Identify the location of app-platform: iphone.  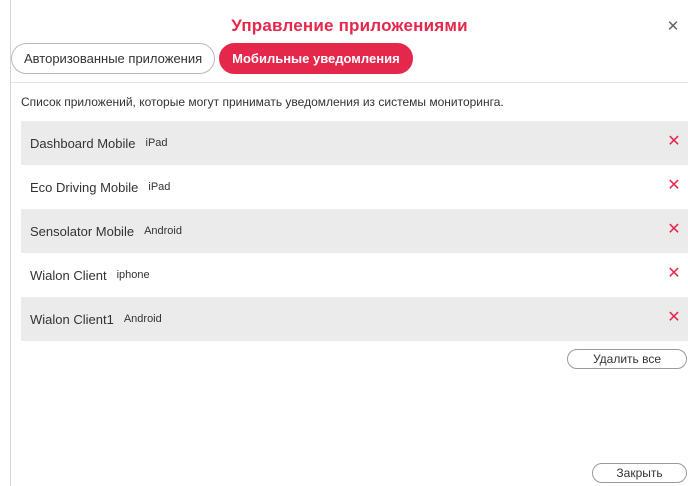
(133, 275).